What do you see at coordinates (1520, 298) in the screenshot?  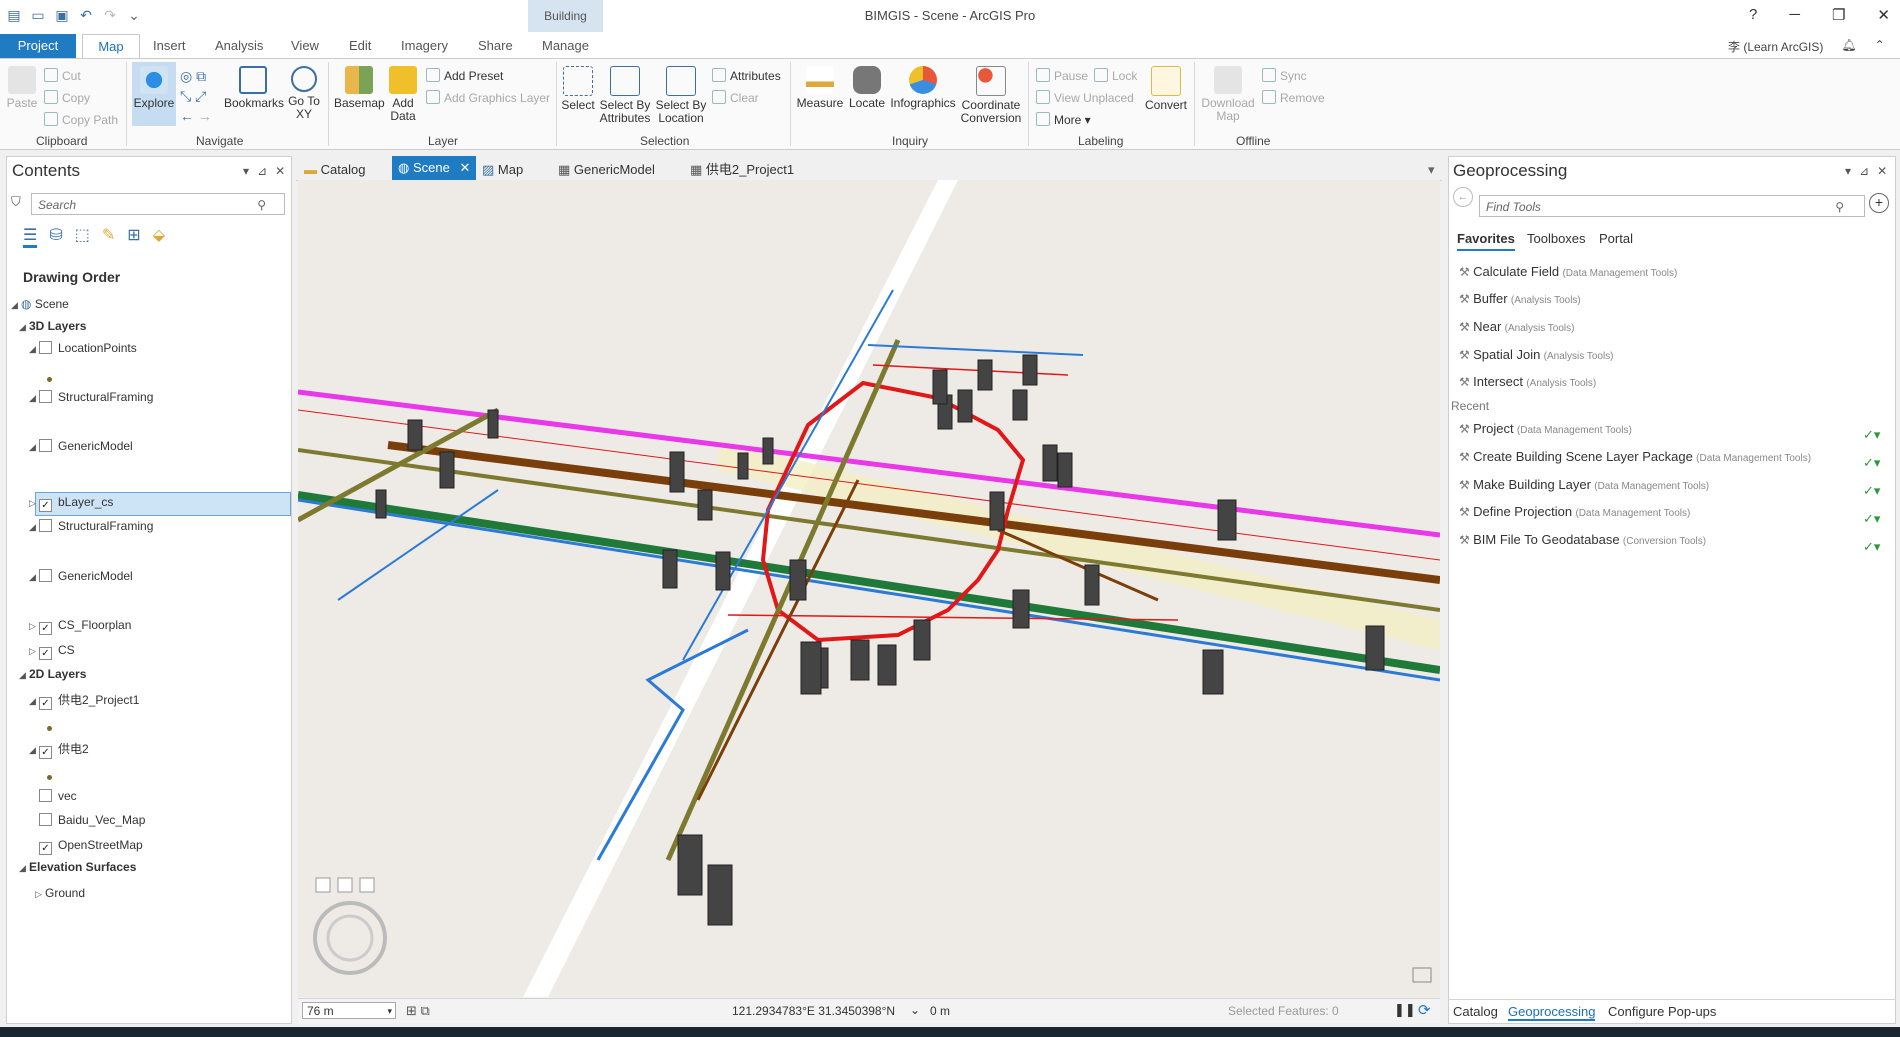 I see `tool-buffer: ⚒ Buffer (Analysis Tools)` at bounding box center [1520, 298].